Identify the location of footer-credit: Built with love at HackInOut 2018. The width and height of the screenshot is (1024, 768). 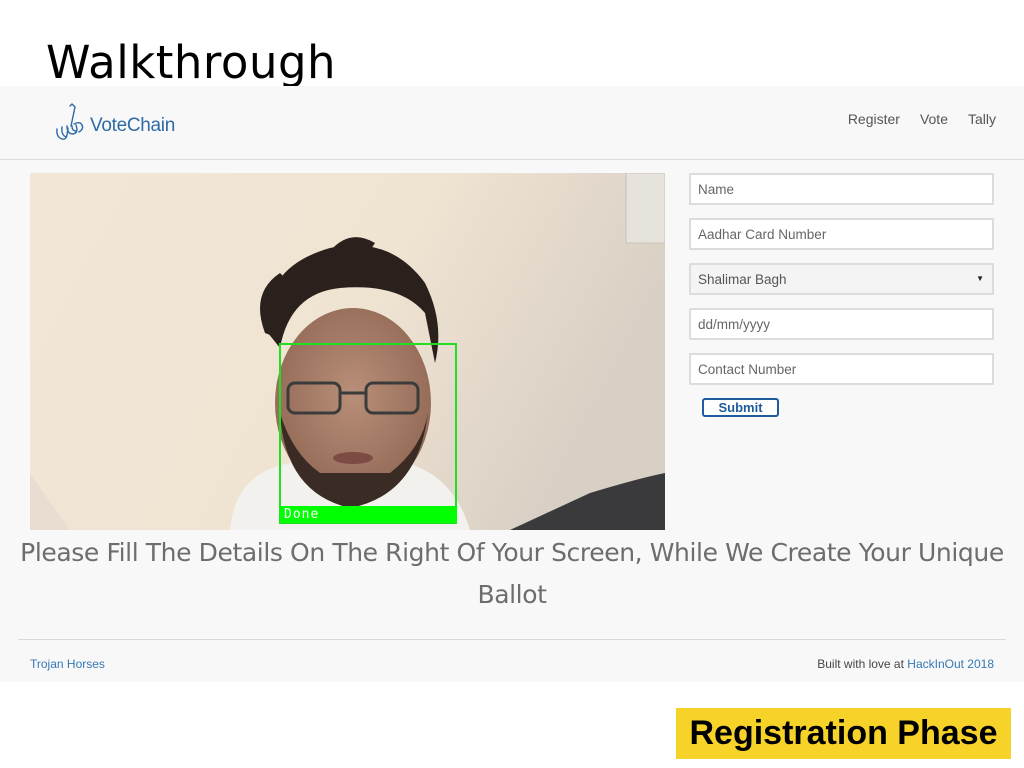
(905, 664).